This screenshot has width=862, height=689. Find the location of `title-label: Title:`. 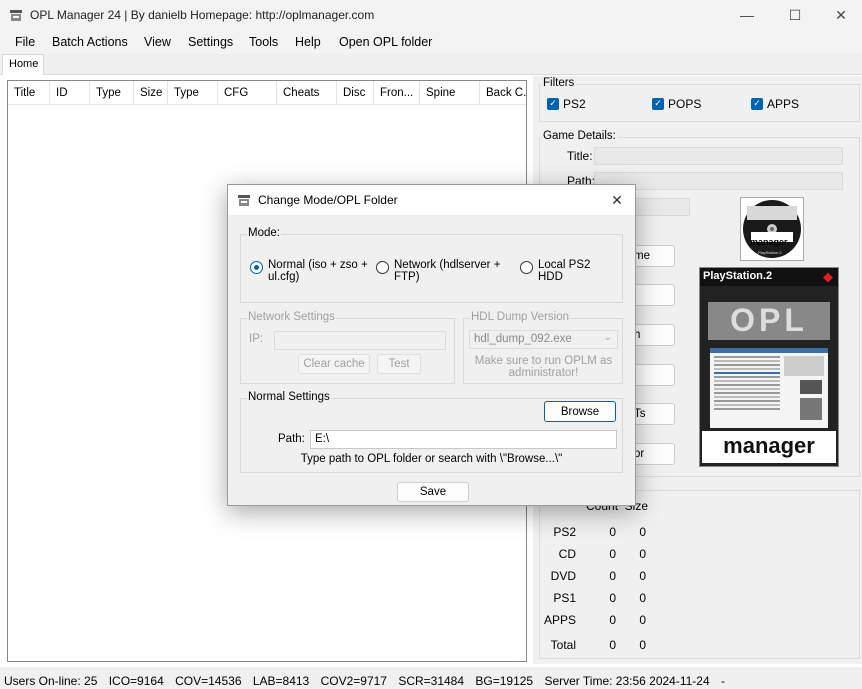

title-label: Title: is located at coordinates (580, 156).